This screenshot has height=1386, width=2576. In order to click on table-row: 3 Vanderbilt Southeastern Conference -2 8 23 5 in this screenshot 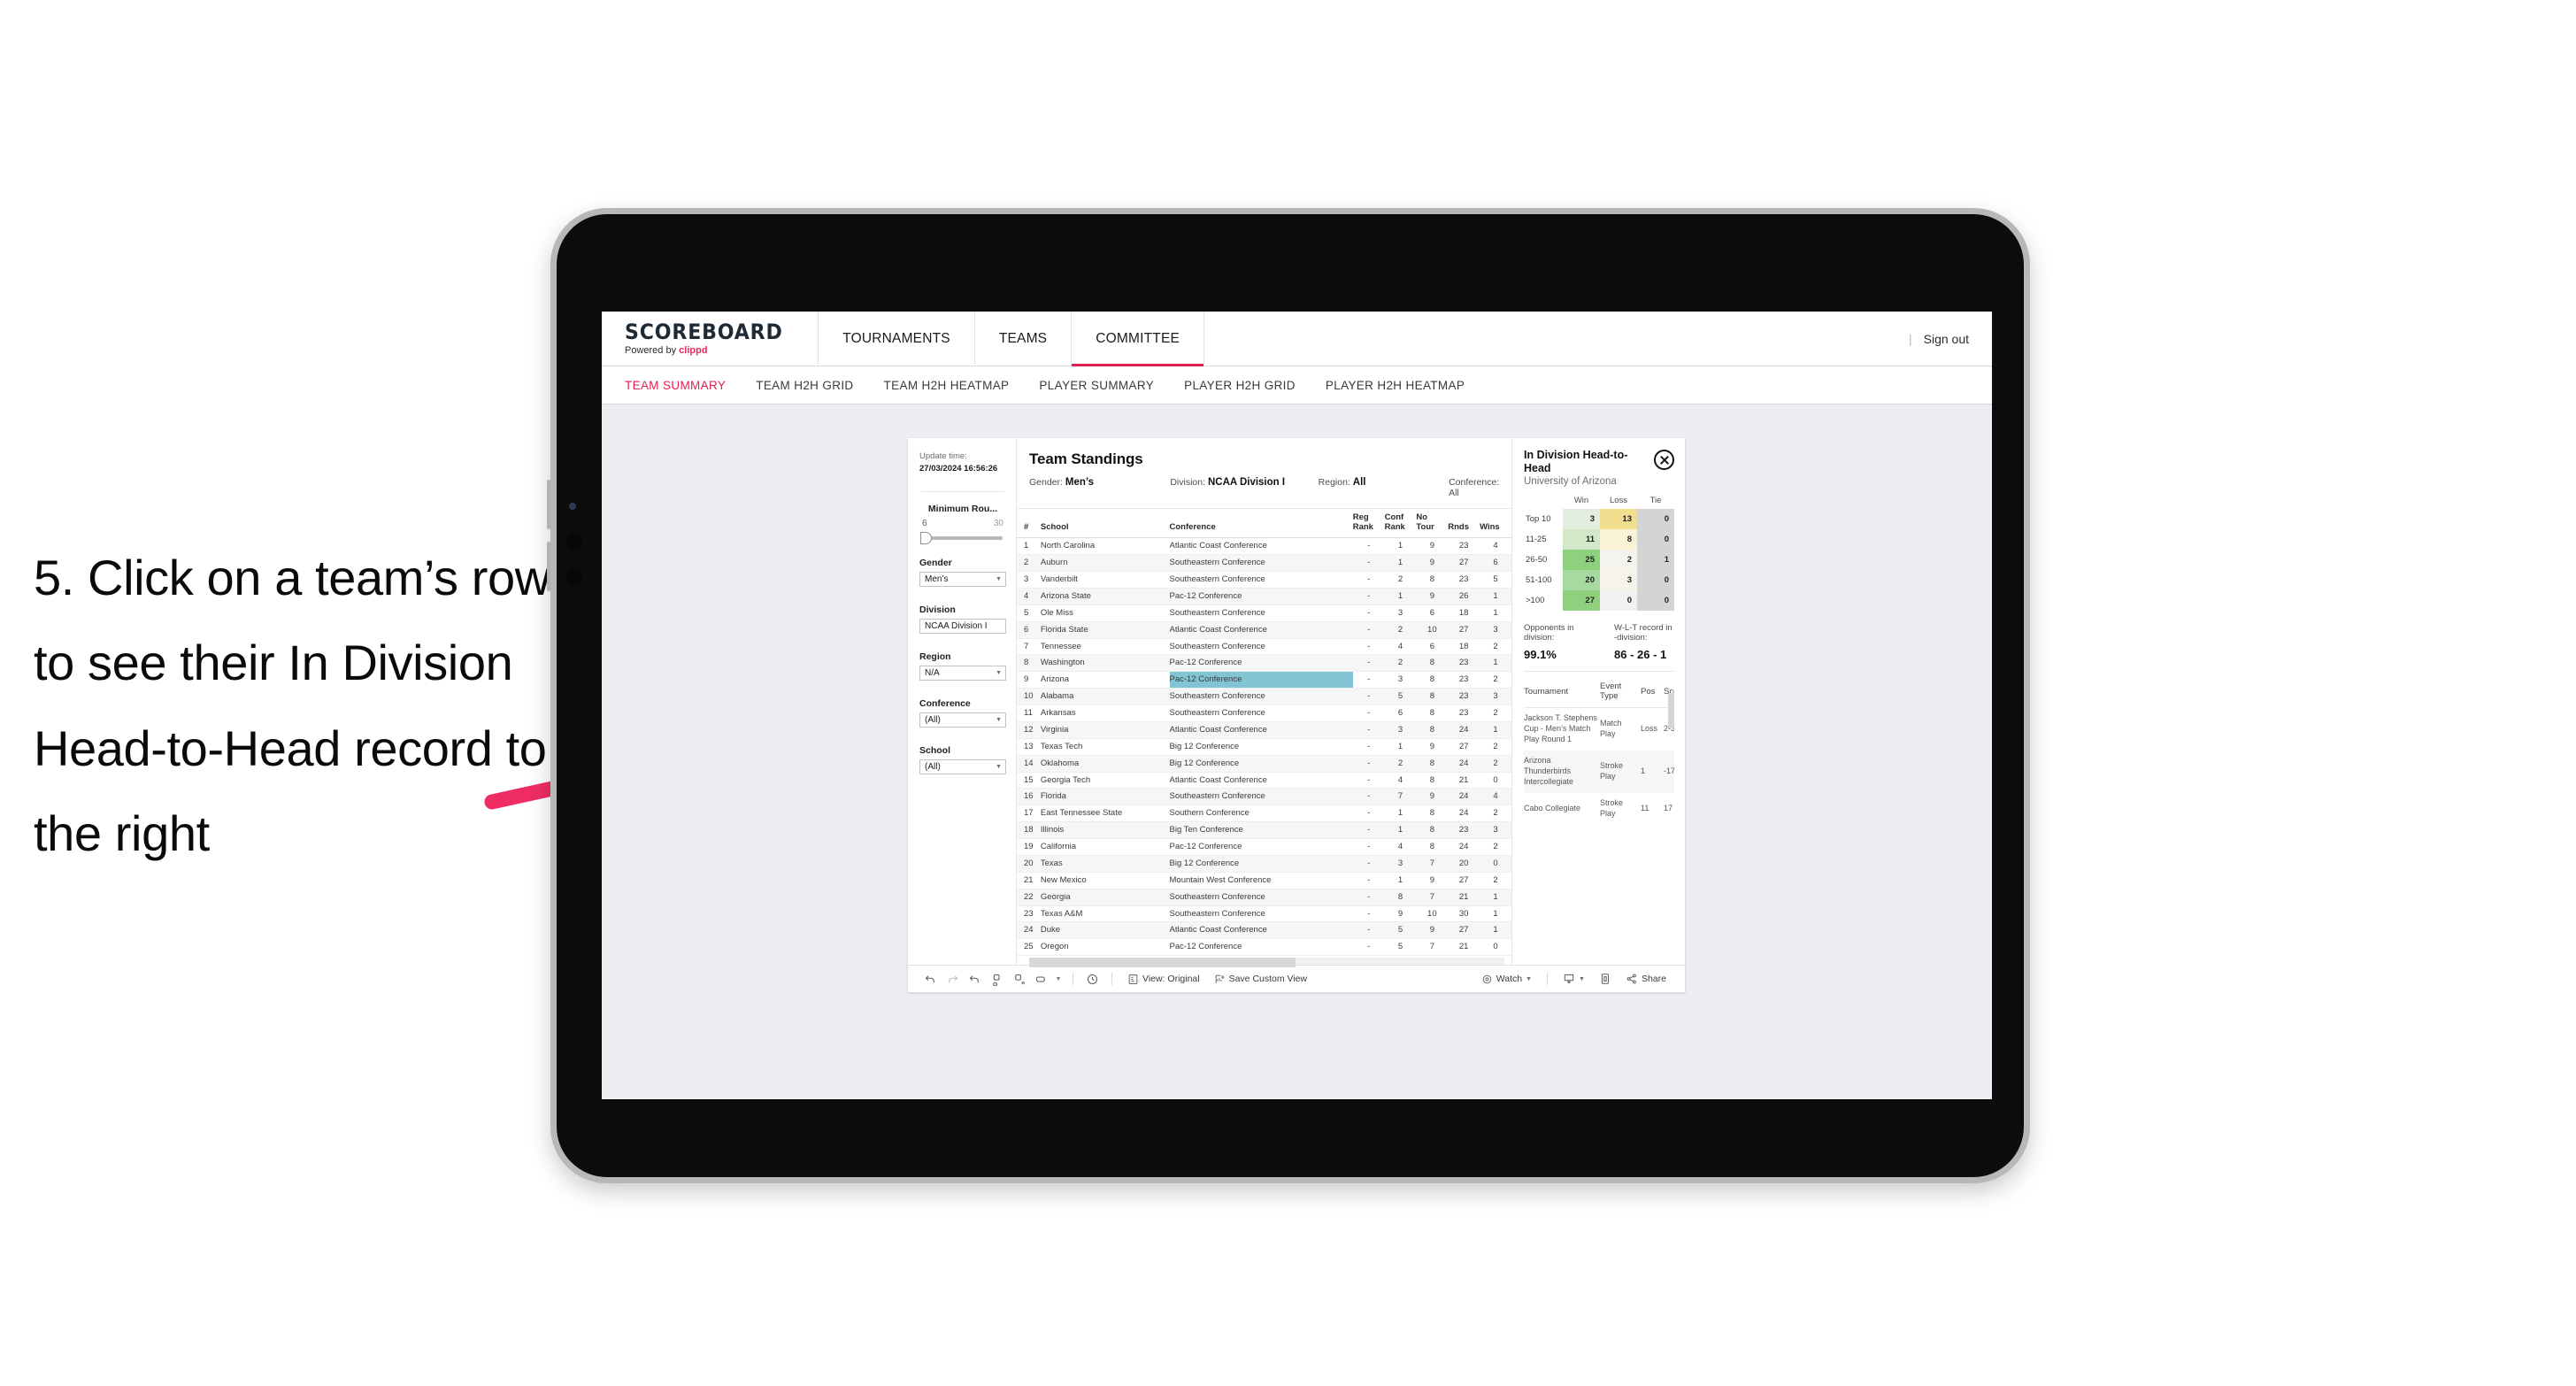, I will do `click(1264, 580)`.